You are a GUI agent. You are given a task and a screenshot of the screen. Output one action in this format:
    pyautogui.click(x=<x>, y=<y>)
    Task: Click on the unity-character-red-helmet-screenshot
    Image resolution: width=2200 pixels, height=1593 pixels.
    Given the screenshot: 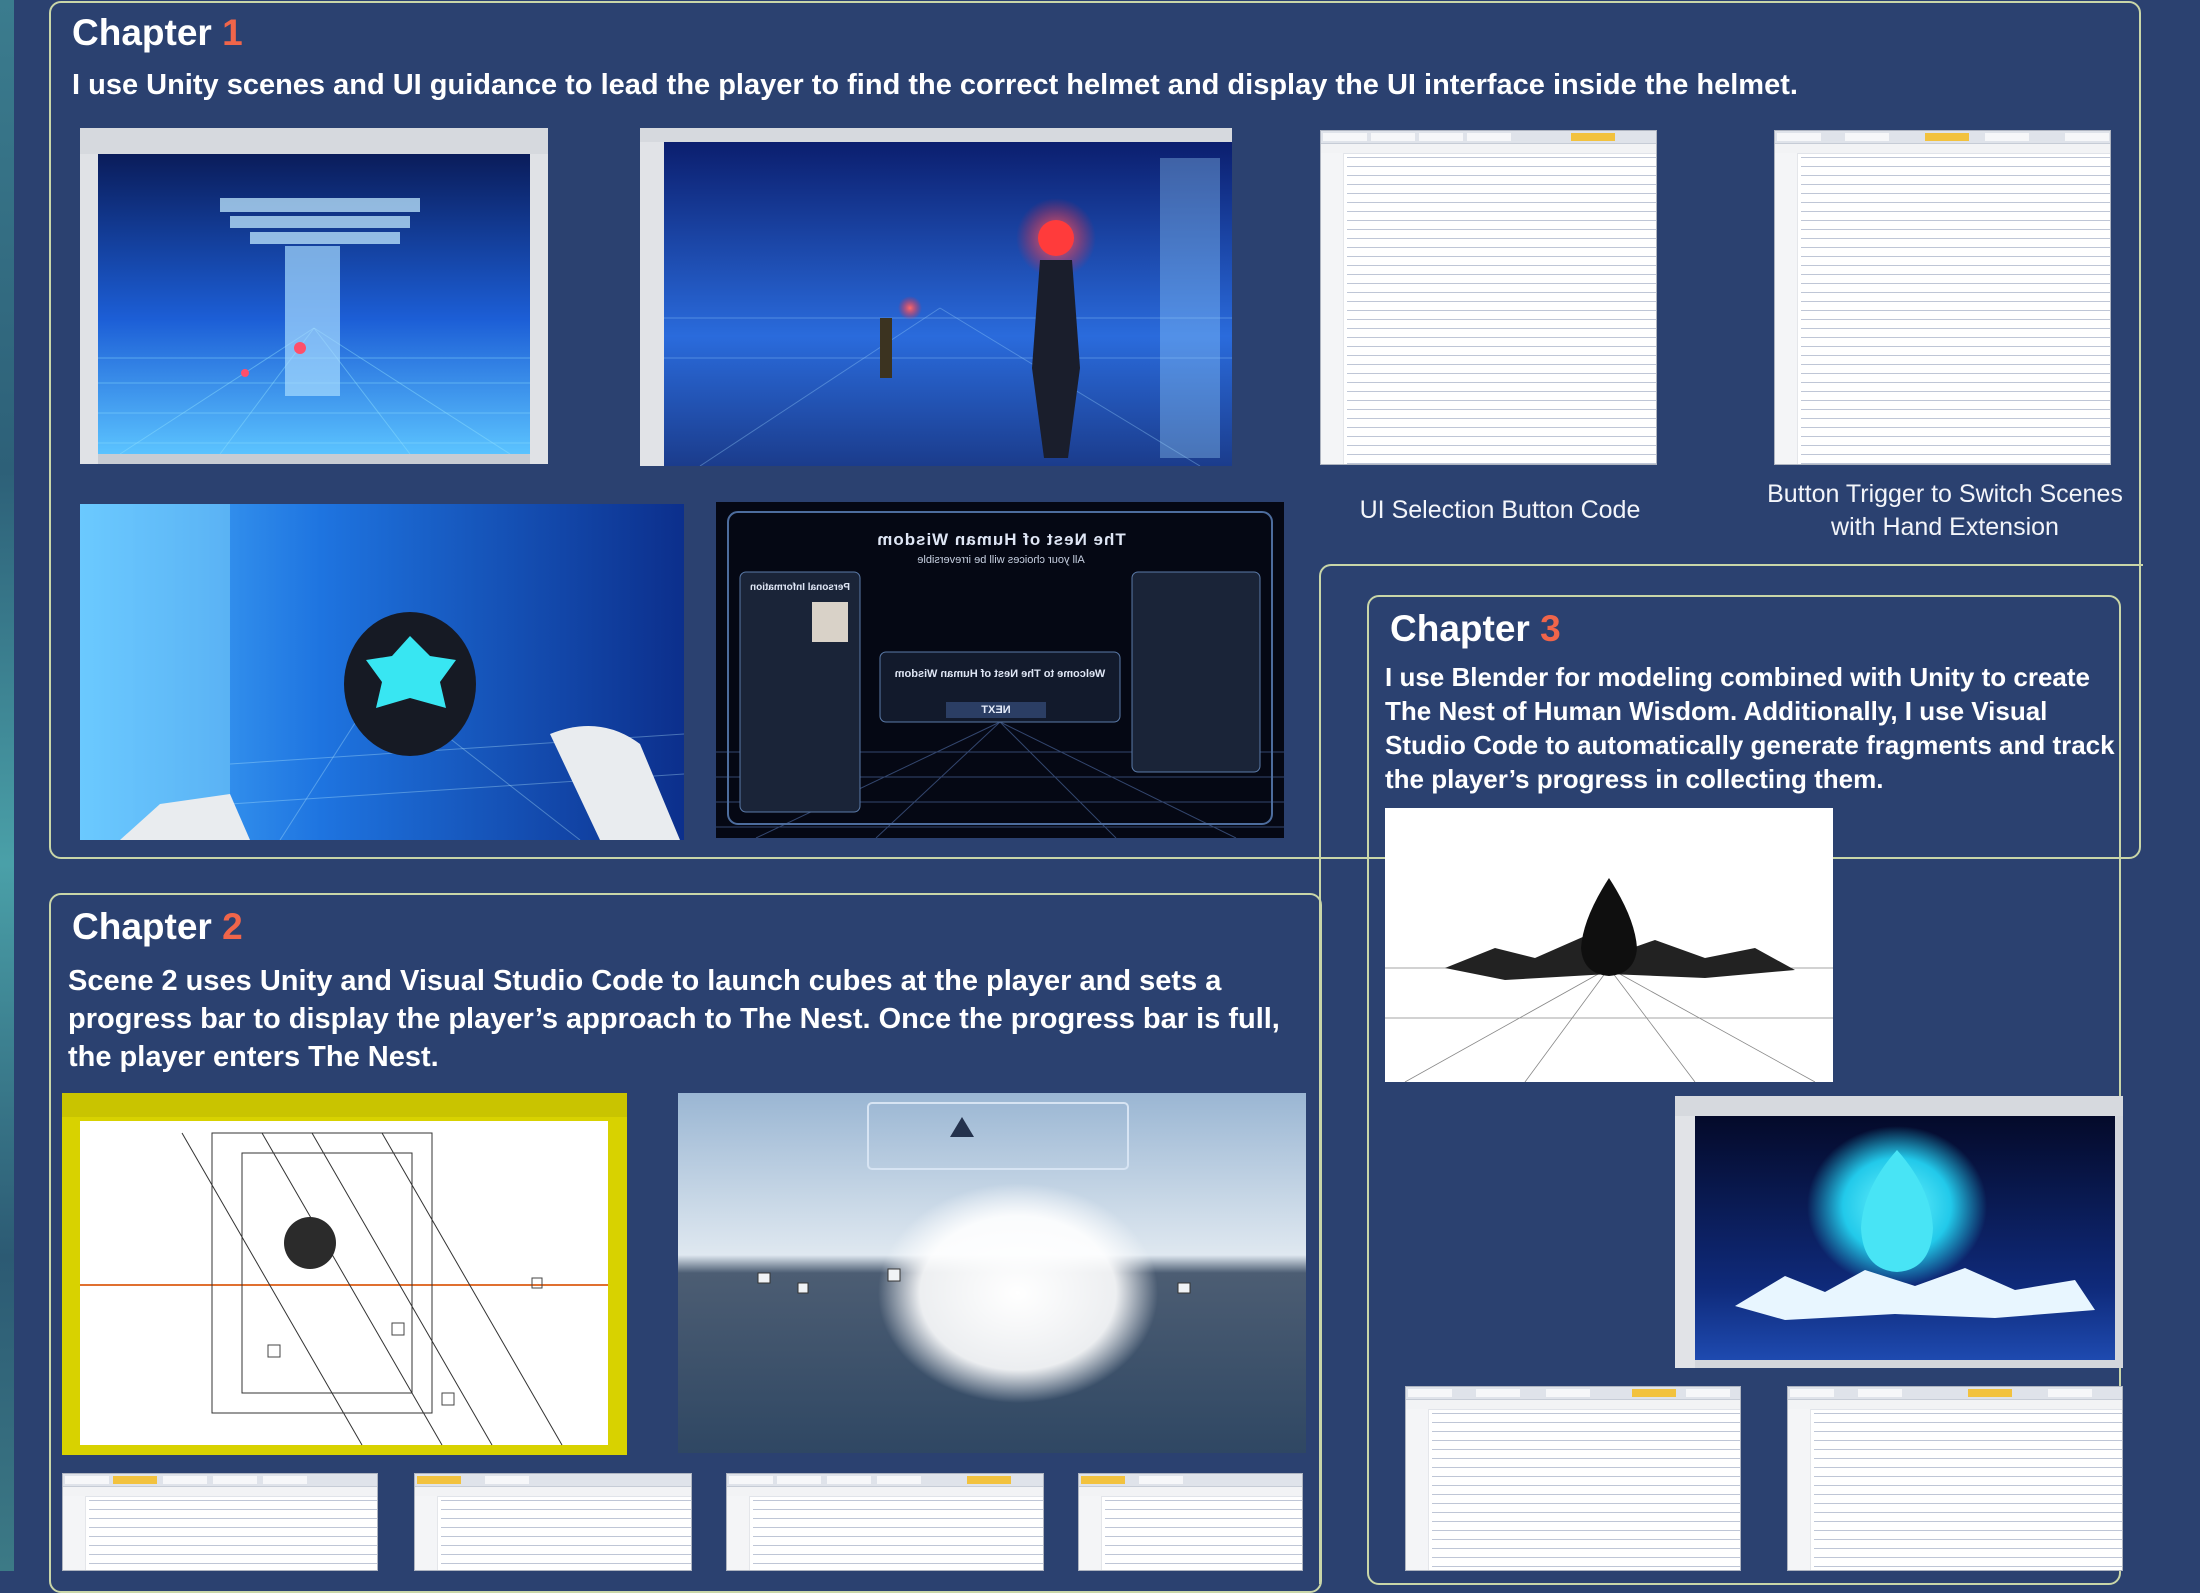 What is the action you would take?
    pyautogui.click(x=936, y=297)
    